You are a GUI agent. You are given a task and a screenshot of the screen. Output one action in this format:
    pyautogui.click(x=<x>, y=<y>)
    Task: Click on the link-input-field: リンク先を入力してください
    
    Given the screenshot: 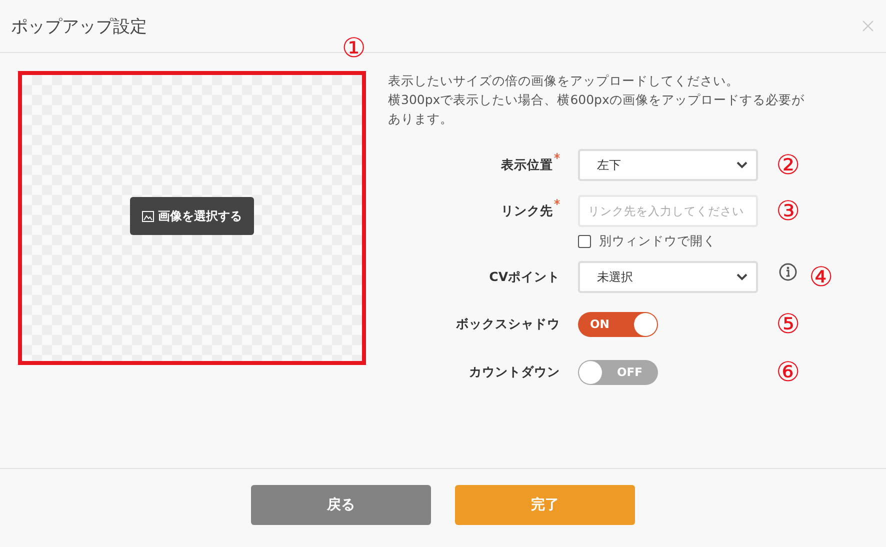 What is the action you would take?
    pyautogui.click(x=668, y=211)
    